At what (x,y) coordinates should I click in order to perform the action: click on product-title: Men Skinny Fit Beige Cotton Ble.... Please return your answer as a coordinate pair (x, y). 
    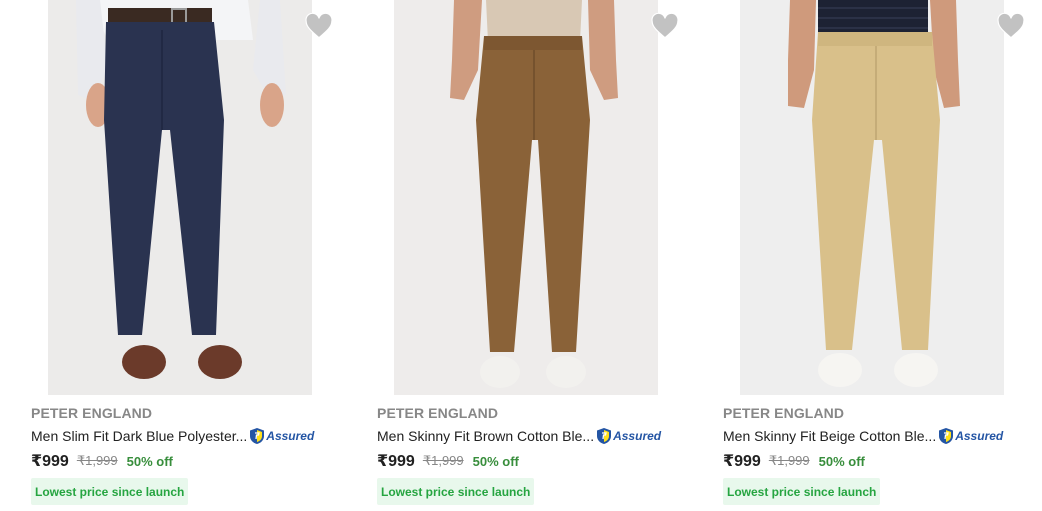
    Looking at the image, I should click on (829, 436).